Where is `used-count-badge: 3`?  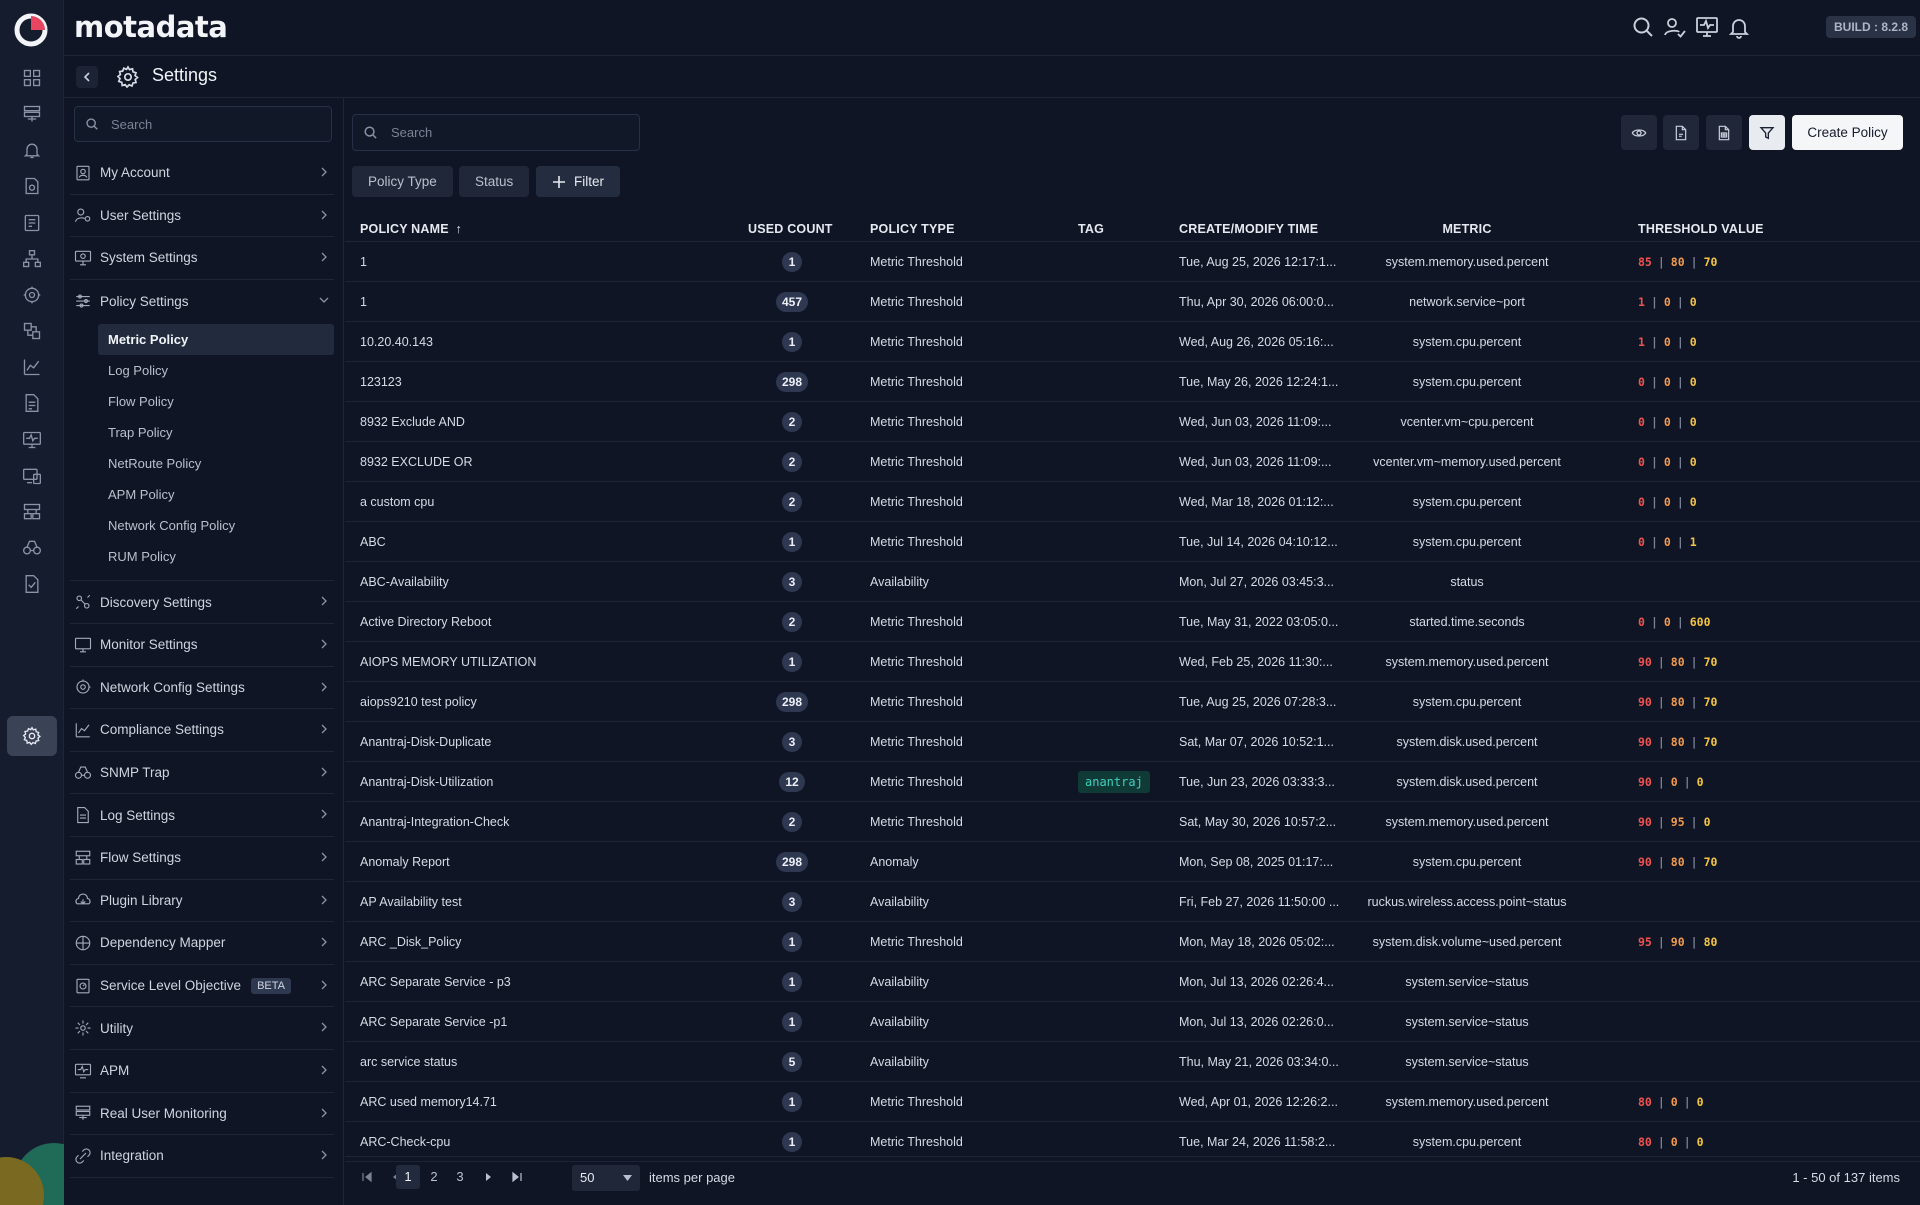 used-count-badge: 3 is located at coordinates (792, 582).